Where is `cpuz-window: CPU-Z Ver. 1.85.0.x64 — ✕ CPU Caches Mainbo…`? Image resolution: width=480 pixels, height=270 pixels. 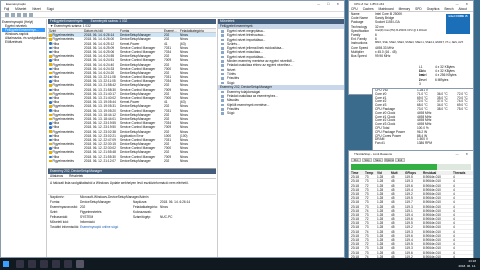 cpuz-window: CPU-Z Ver. 1.85.0.x64 — ✕ CPU Caches Mainbo… is located at coordinates (411, 47).